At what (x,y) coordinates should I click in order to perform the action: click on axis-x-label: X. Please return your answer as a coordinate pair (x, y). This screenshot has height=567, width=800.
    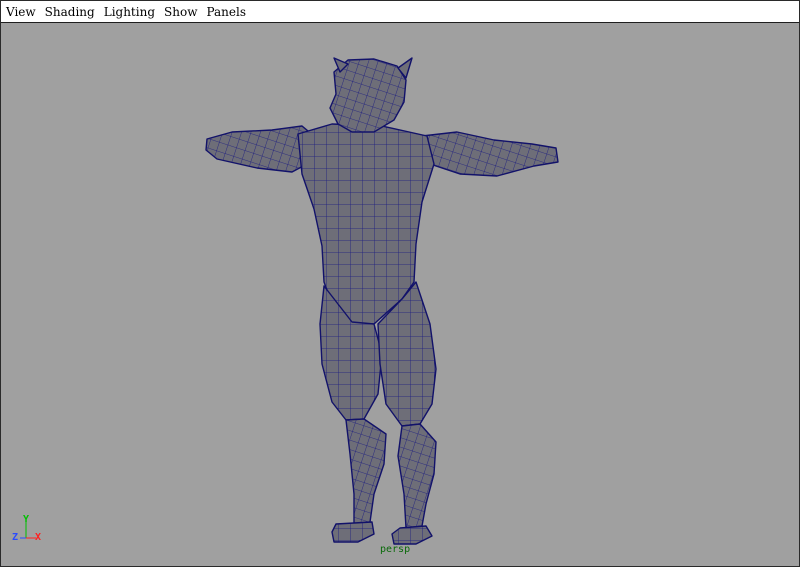
    Looking at the image, I should click on (38, 537).